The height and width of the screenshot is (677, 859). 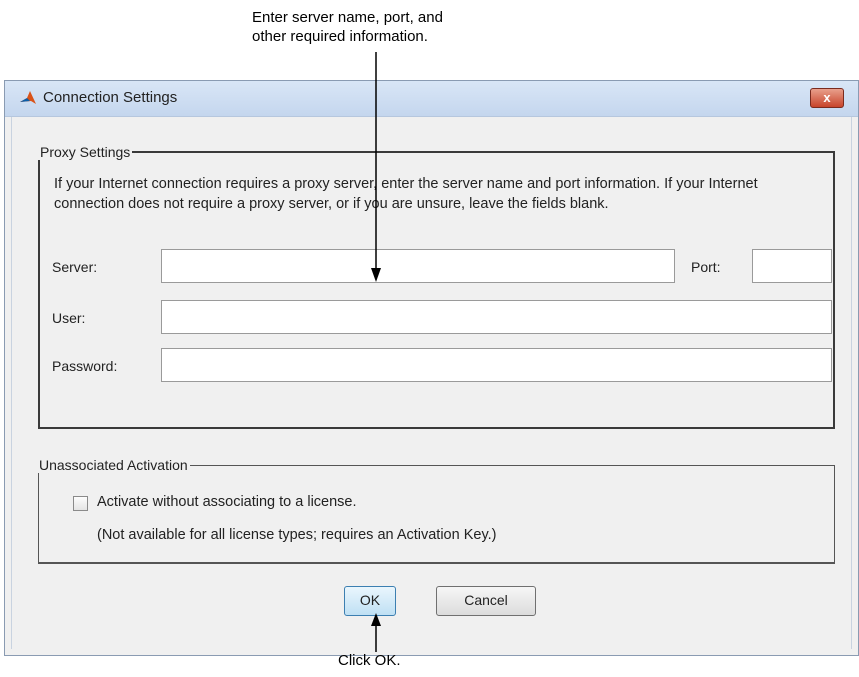 What do you see at coordinates (110, 97) in the screenshot?
I see `window-title: Connection Settings` at bounding box center [110, 97].